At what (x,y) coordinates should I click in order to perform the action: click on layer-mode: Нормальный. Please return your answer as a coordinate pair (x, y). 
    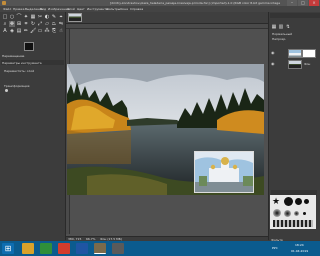
    Looking at the image, I should click on (282, 34).